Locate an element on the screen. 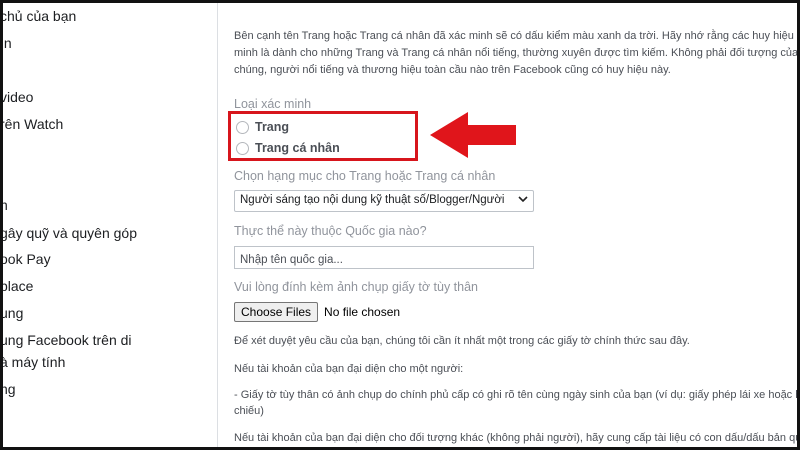 Image resolution: width=800 pixels, height=450 pixels. sidebar-item-home: chủ của bạn is located at coordinates (38, 16).